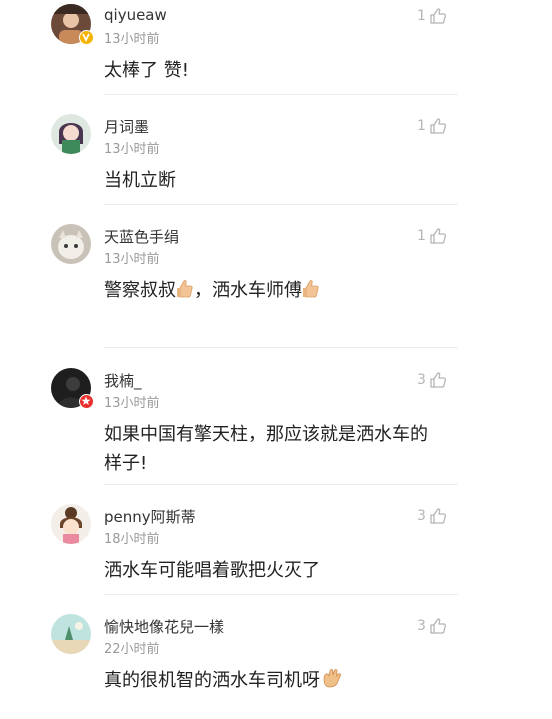 The width and height of the screenshot is (552, 719). What do you see at coordinates (150, 516) in the screenshot?
I see `comment-username: penny阿斯蒂` at bounding box center [150, 516].